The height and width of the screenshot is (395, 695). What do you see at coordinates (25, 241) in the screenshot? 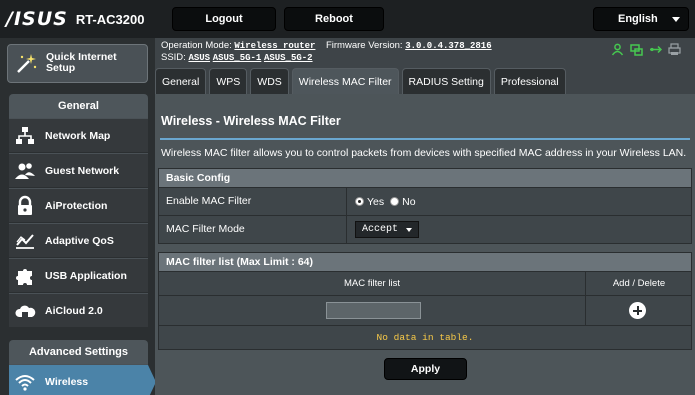
I see `qos-icon` at bounding box center [25, 241].